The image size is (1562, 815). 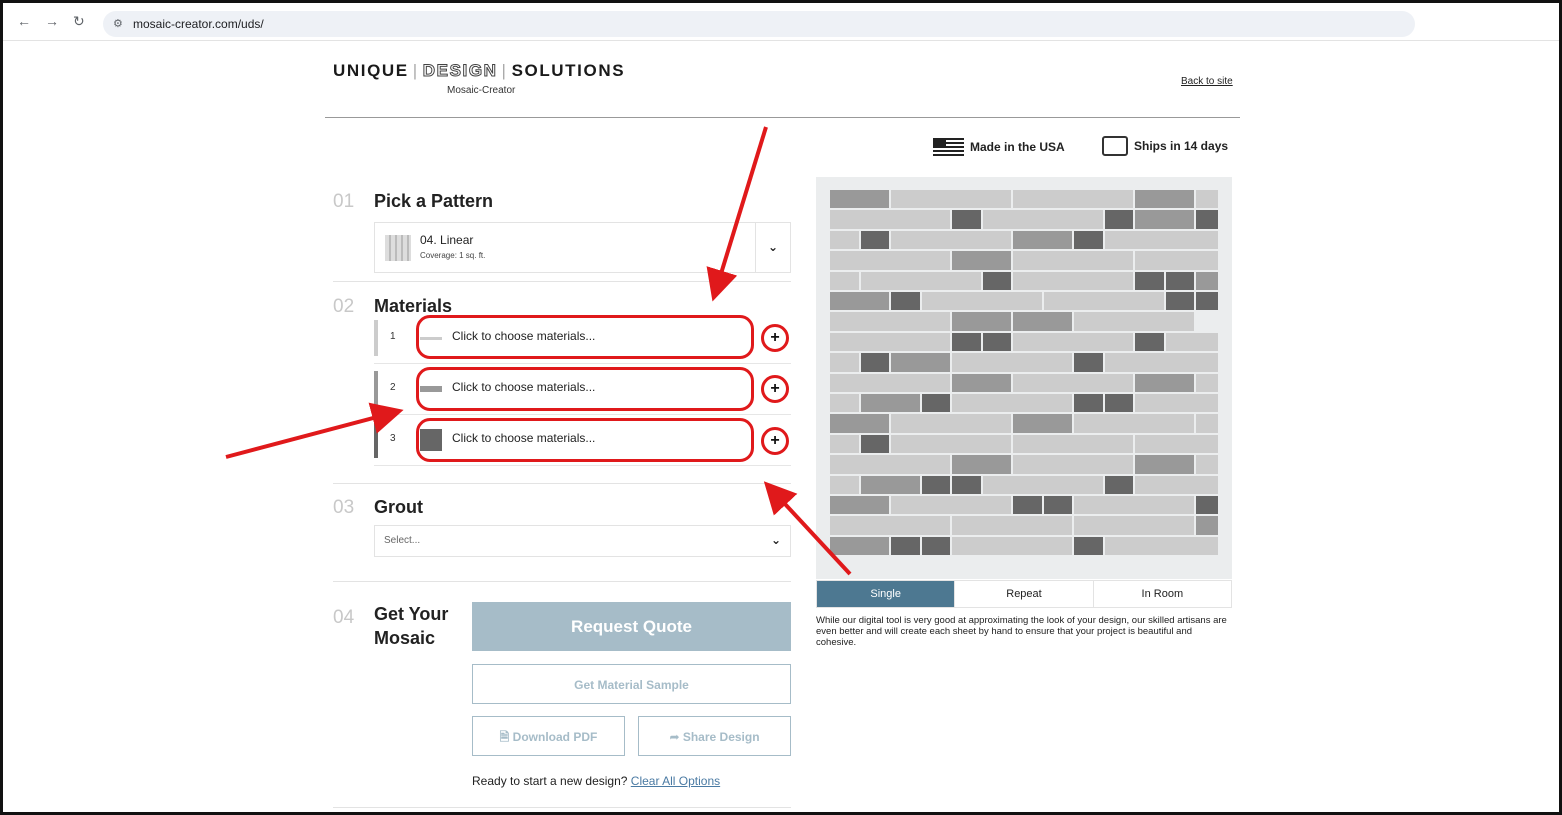 What do you see at coordinates (1023, 594) in the screenshot?
I see `tab-repeat: Repeat` at bounding box center [1023, 594].